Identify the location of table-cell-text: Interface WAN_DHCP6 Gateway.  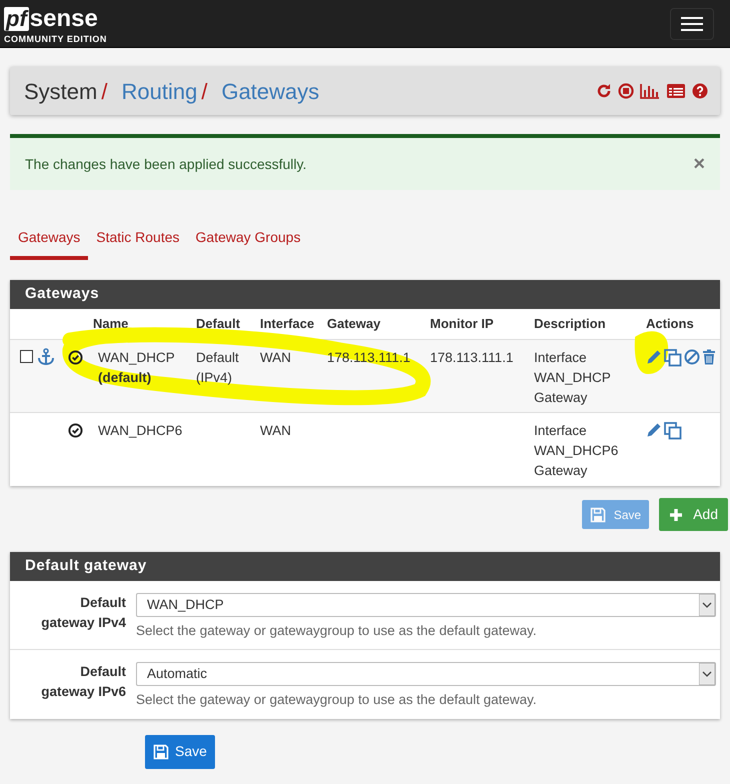
(577, 451).